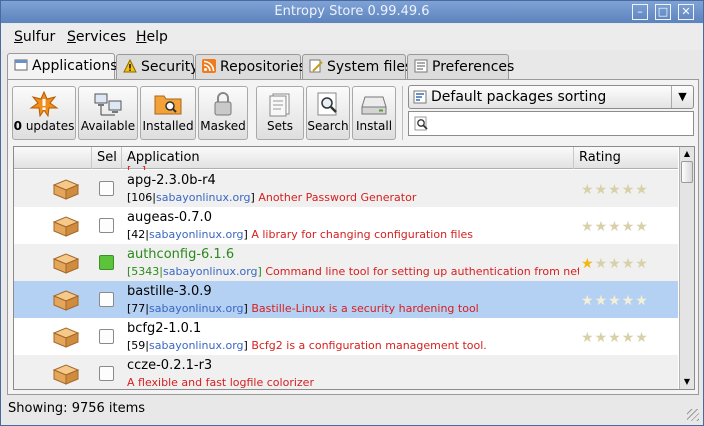 Image resolution: width=704 pixels, height=426 pixels. I want to click on col-rating: Rating, so click(626, 158).